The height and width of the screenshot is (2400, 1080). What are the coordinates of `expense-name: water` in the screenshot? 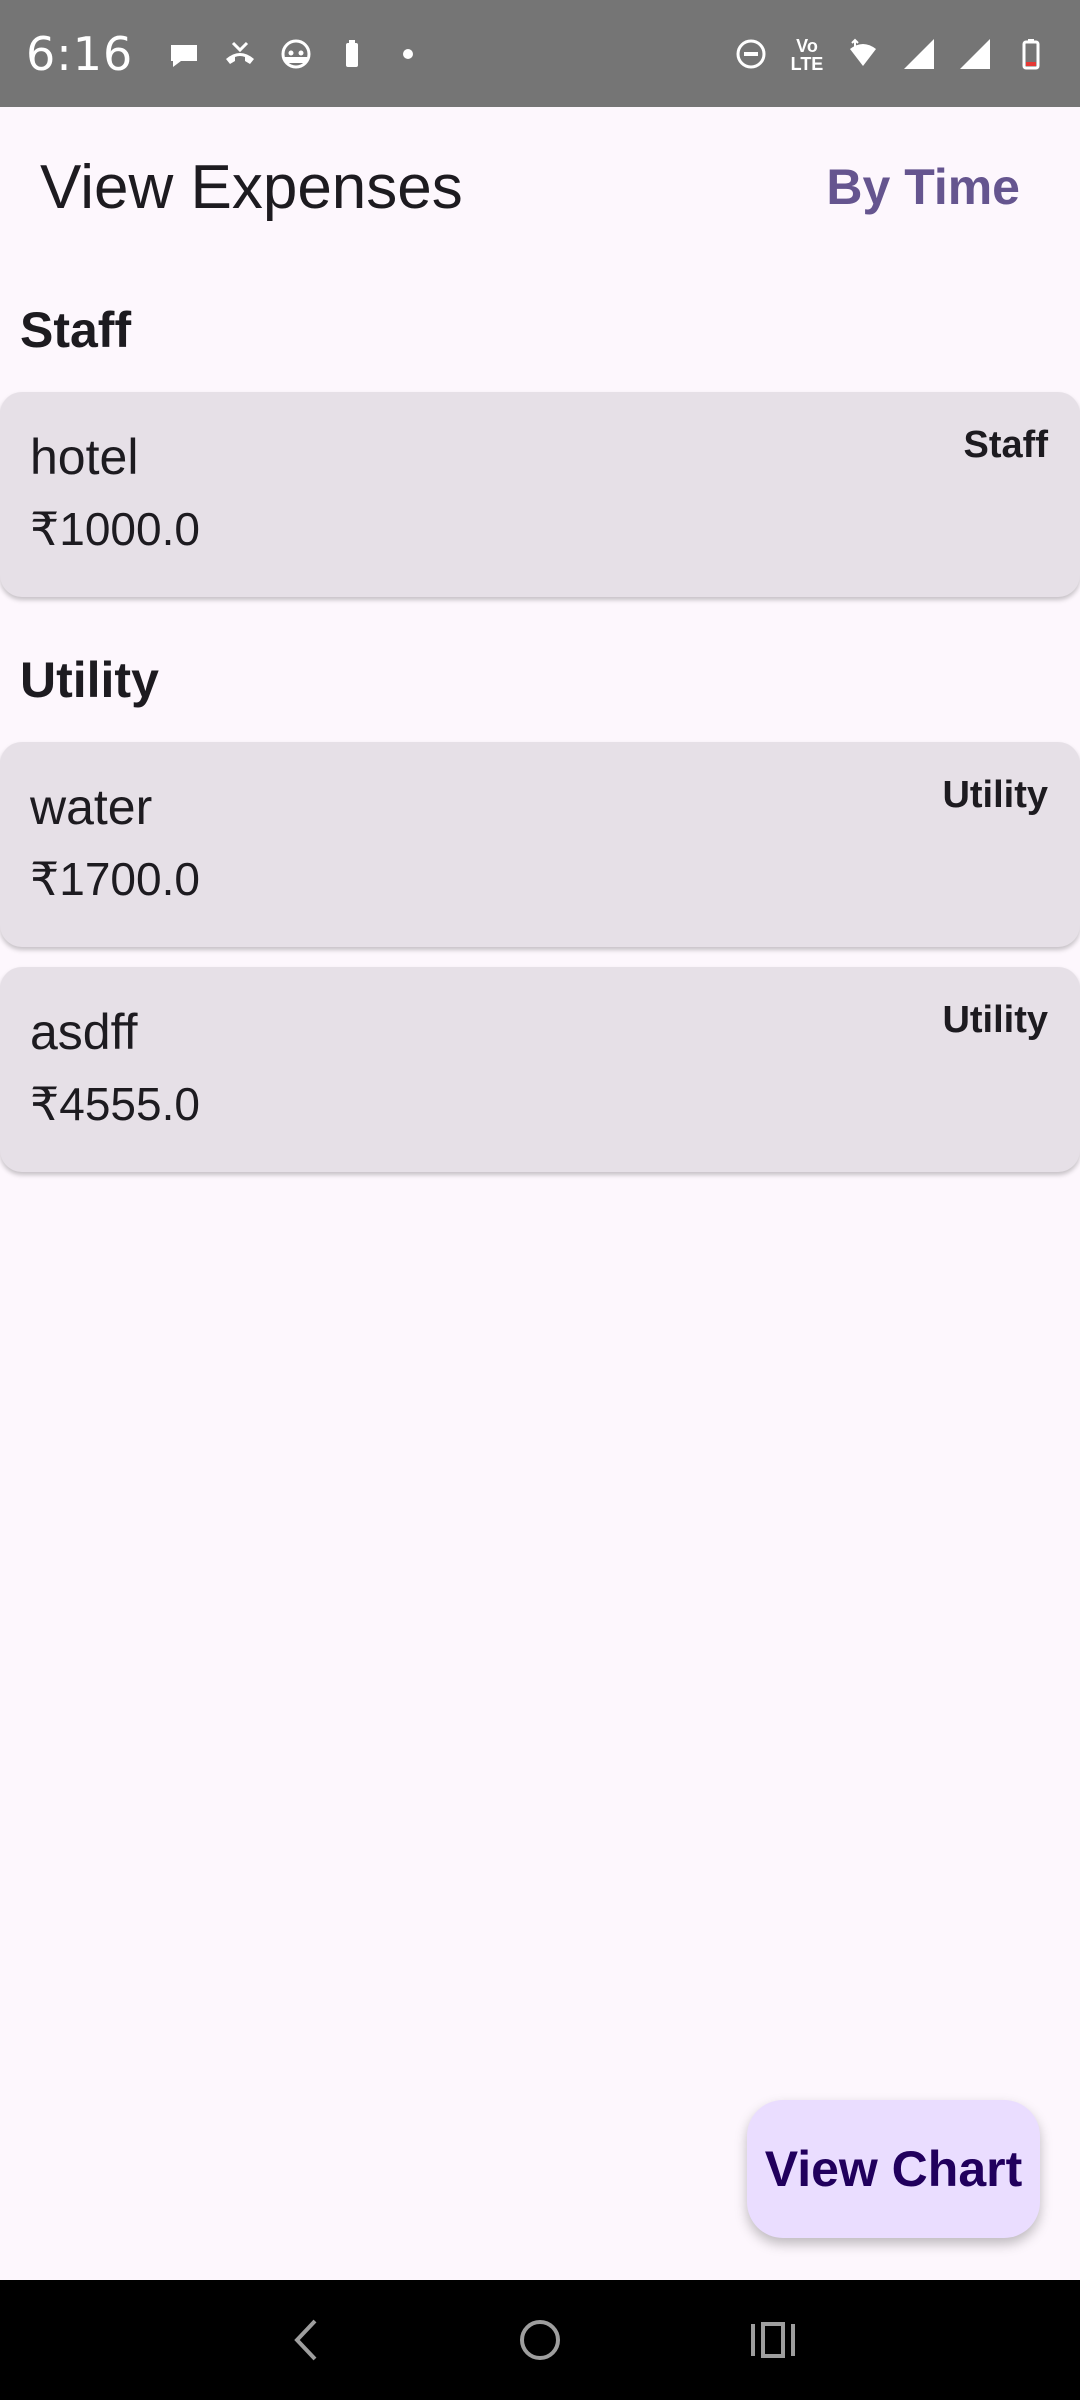 It's located at (91, 807).